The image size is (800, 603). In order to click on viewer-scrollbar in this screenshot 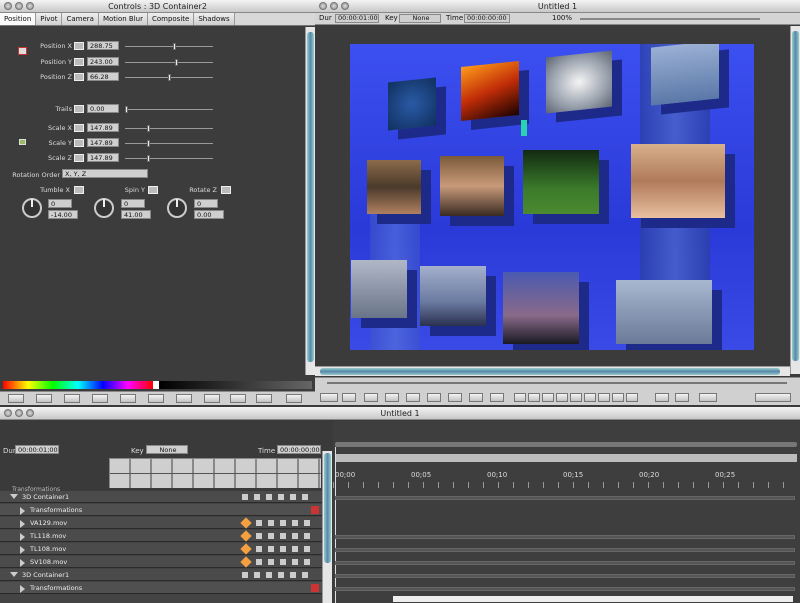, I will do `click(795, 200)`.